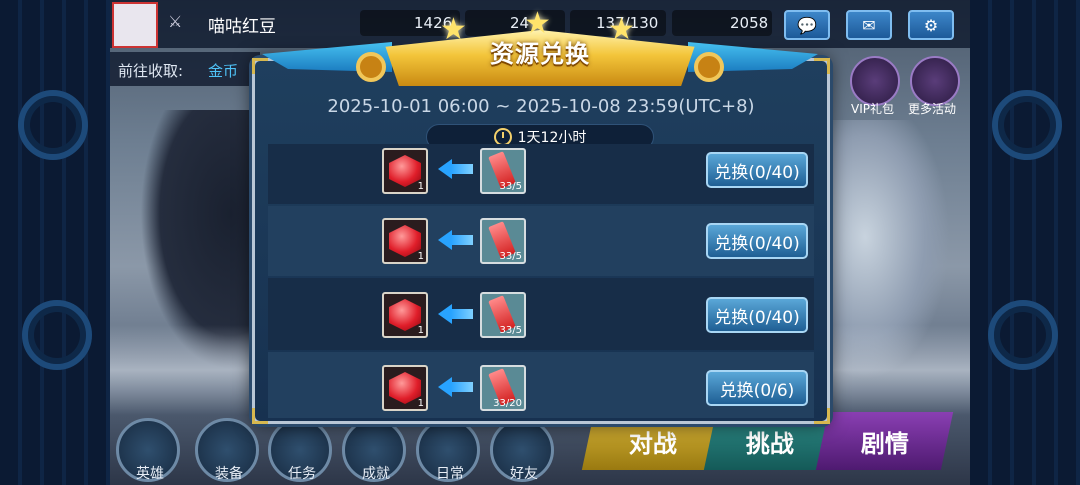 The height and width of the screenshot is (485, 1080). I want to click on dialog-title-banner: ★ ★ ★ 资源兑换, so click(540, 53).